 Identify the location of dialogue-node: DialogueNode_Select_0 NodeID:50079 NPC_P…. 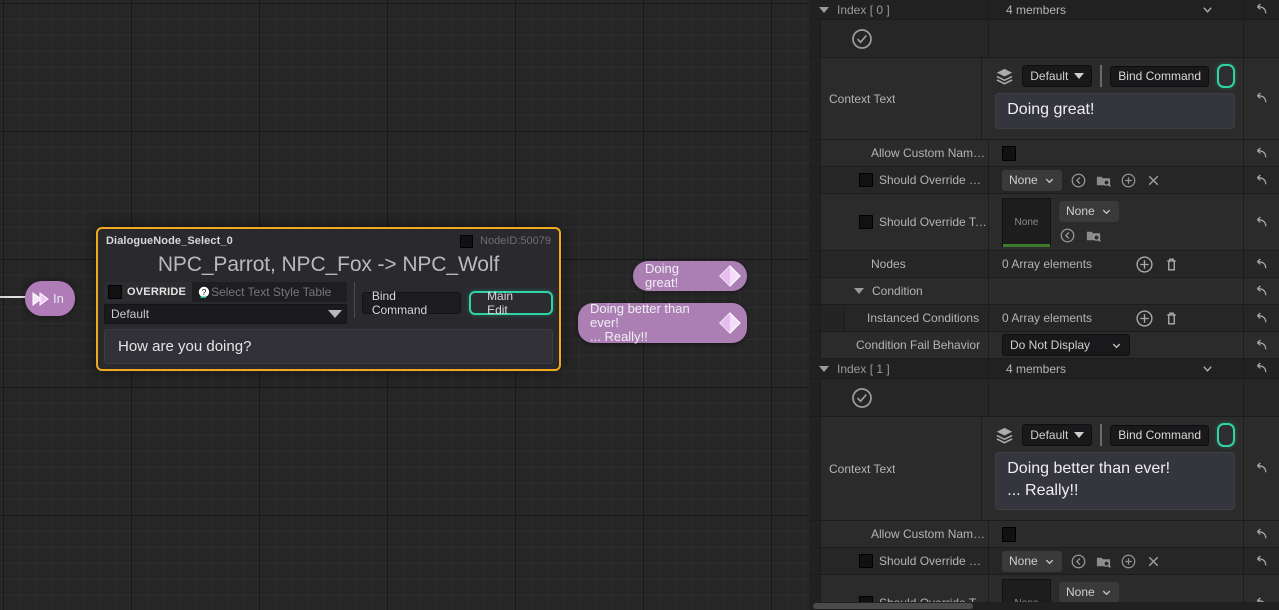
(328, 299).